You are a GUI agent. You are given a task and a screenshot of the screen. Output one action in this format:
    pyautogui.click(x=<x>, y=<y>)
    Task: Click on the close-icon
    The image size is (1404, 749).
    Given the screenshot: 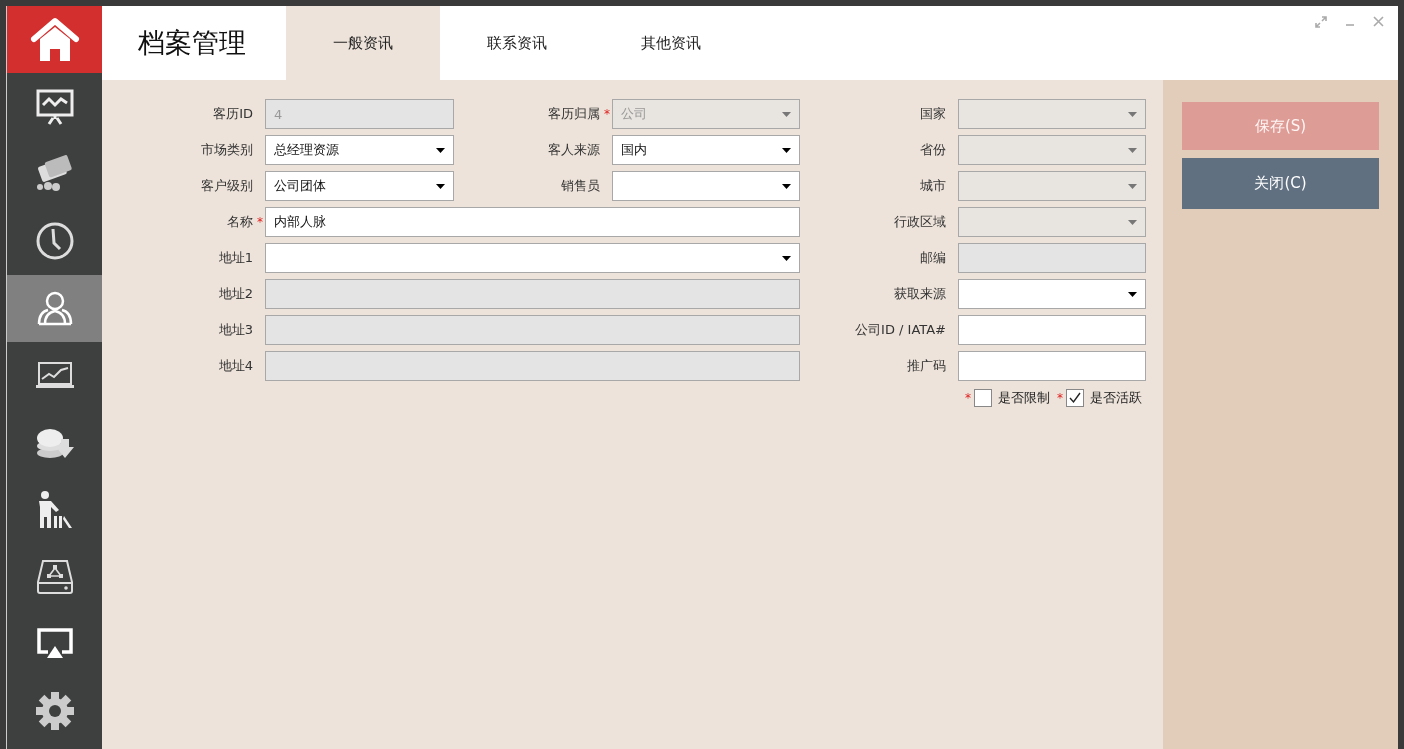 What is the action you would take?
    pyautogui.click(x=1378, y=21)
    